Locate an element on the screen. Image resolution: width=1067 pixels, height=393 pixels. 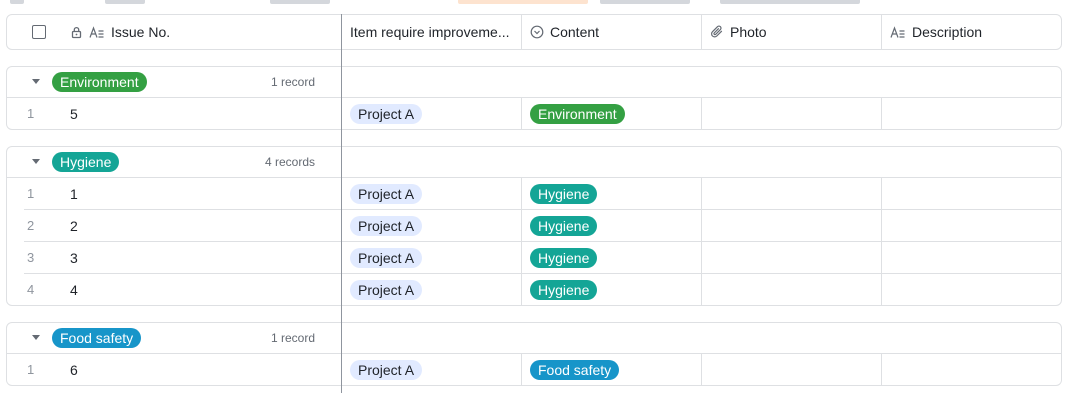
issue-no-cell: 3 is located at coordinates (74, 258).